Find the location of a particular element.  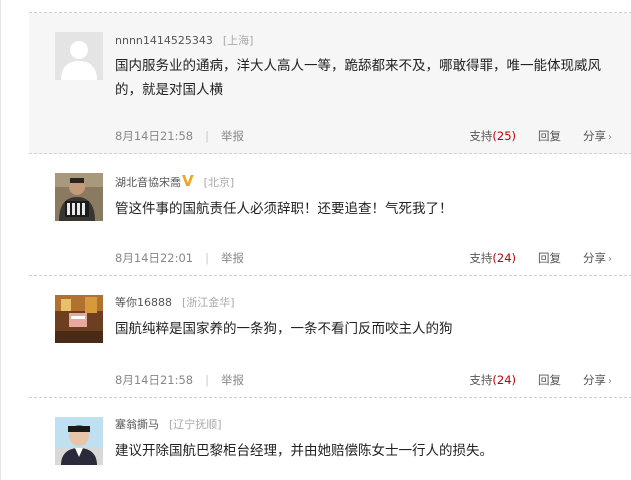

comment-meta: 塞翁撕马 [辽宁抚顺] is located at coordinates (168, 425).